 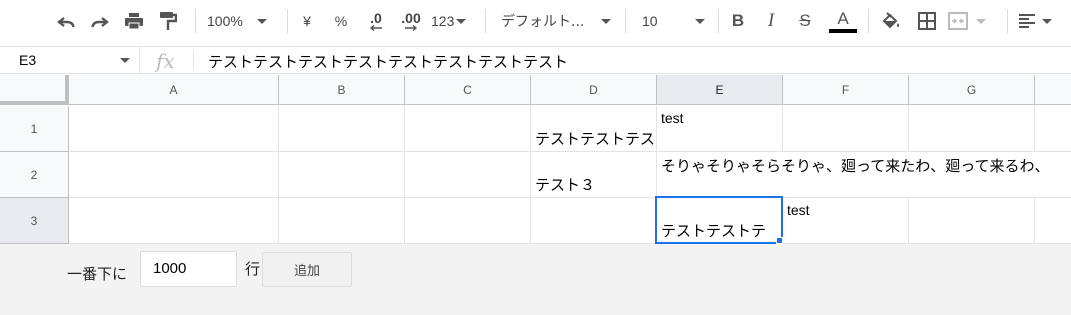 I want to click on bold-label: B, so click(x=738, y=20).